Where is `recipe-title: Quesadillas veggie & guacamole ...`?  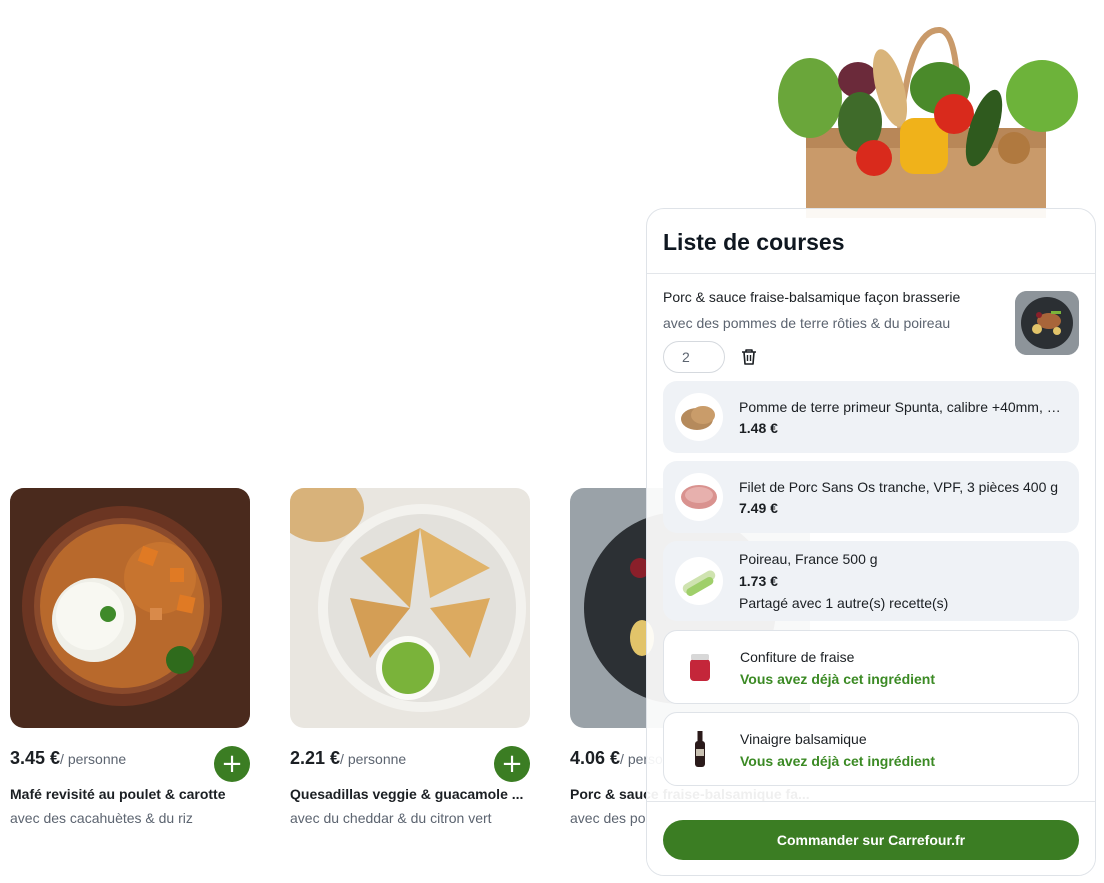 recipe-title: Quesadillas veggie & guacamole ... is located at coordinates (410, 794).